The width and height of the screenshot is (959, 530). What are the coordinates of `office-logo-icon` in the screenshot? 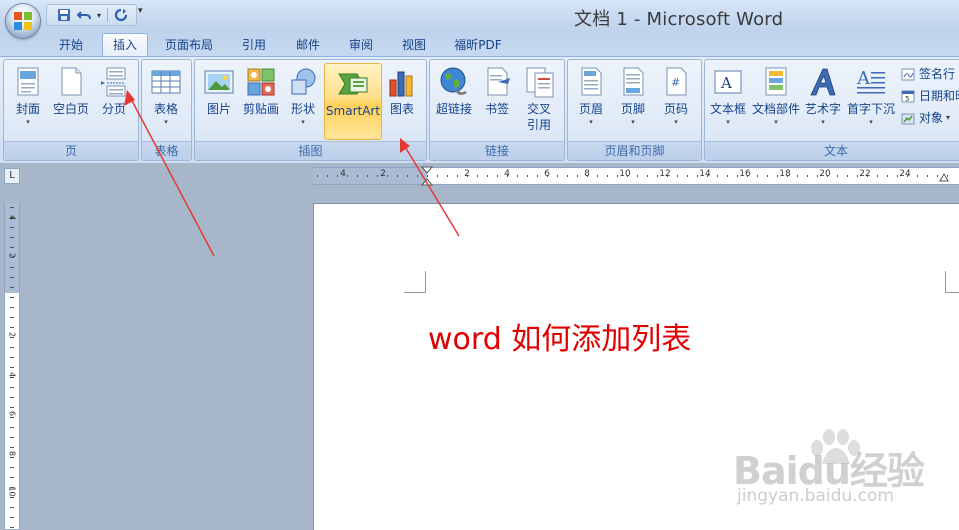 It's located at (23, 21).